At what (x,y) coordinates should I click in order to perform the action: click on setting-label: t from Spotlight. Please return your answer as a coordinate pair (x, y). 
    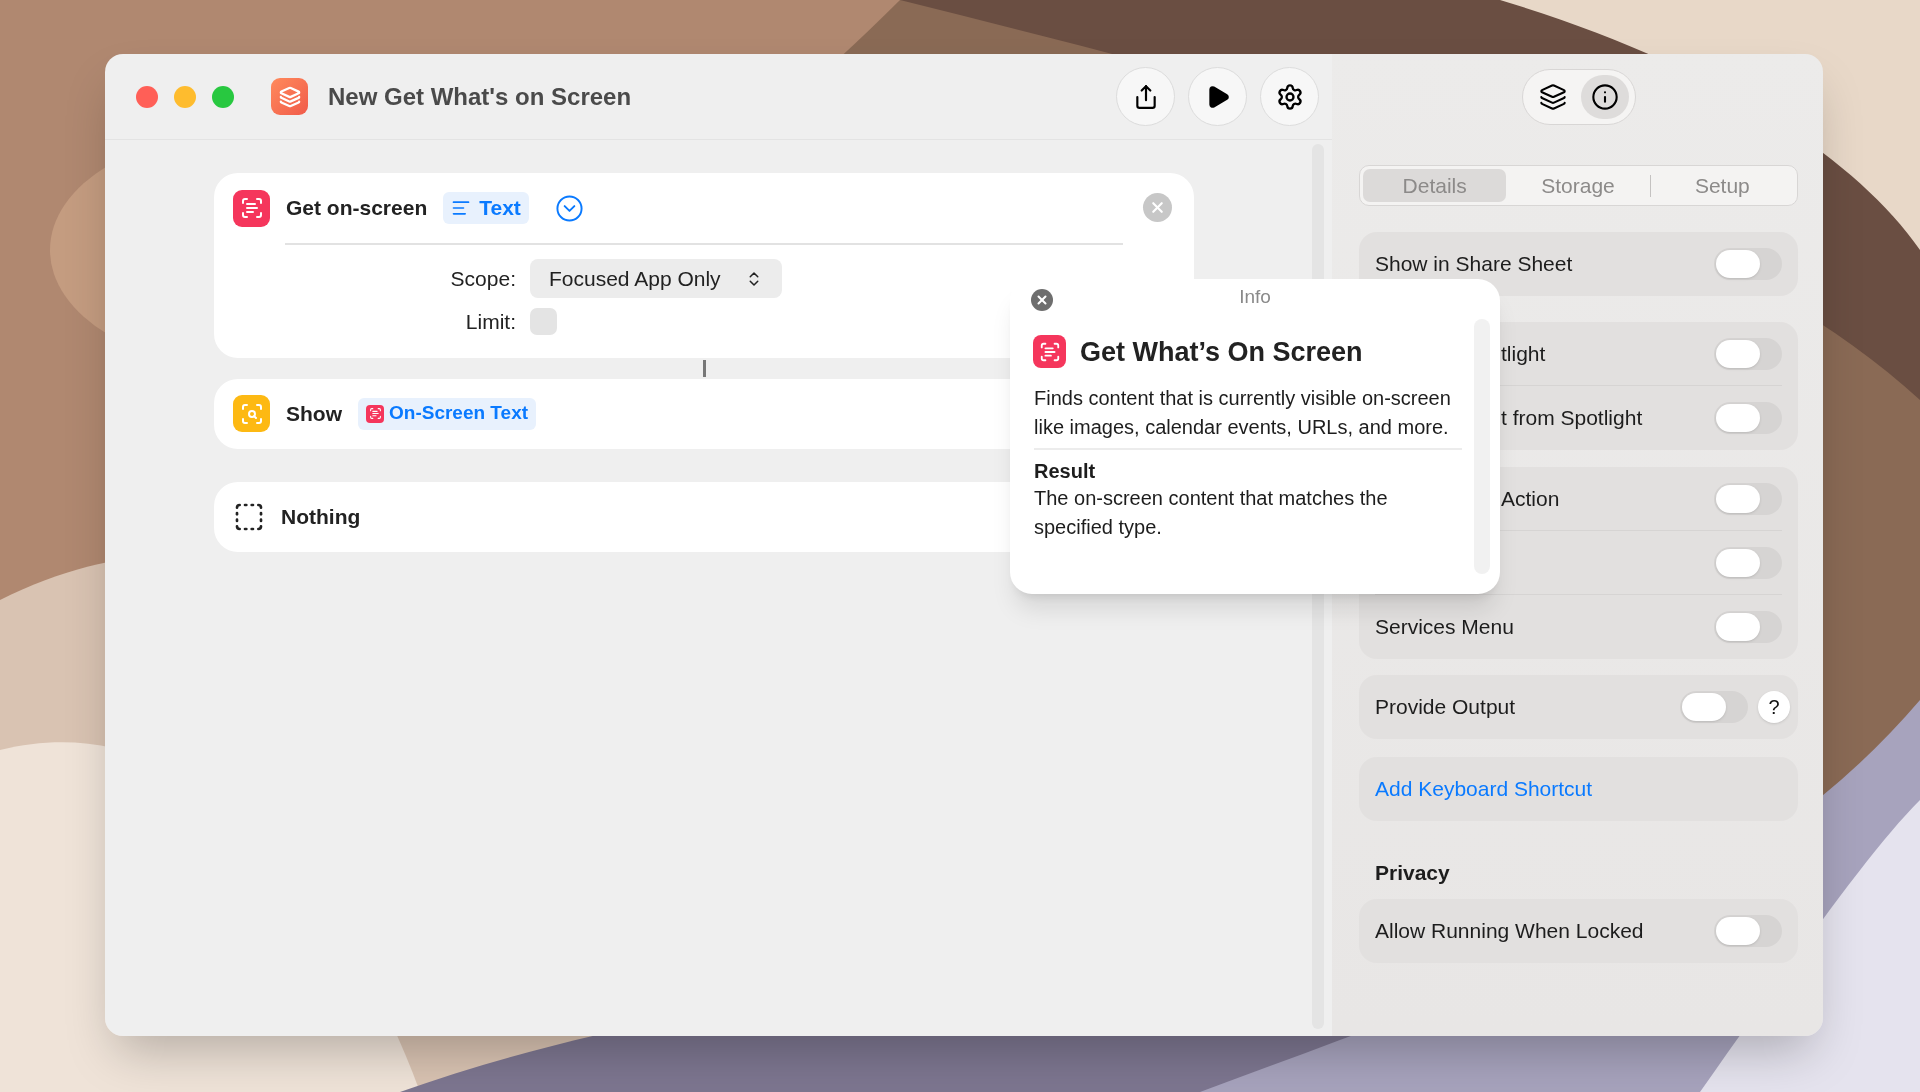
    Looking at the image, I should click on (1572, 418).